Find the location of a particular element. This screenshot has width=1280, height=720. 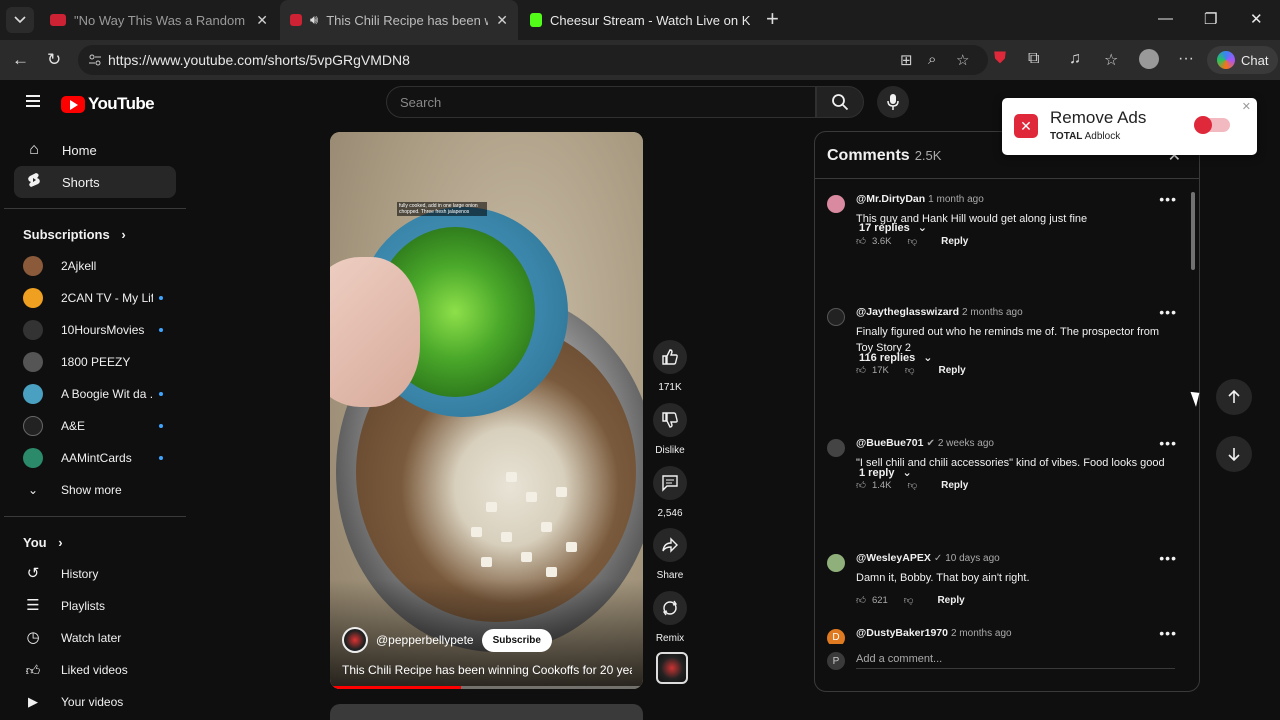

you-heading: You › is located at coordinates (43, 542).